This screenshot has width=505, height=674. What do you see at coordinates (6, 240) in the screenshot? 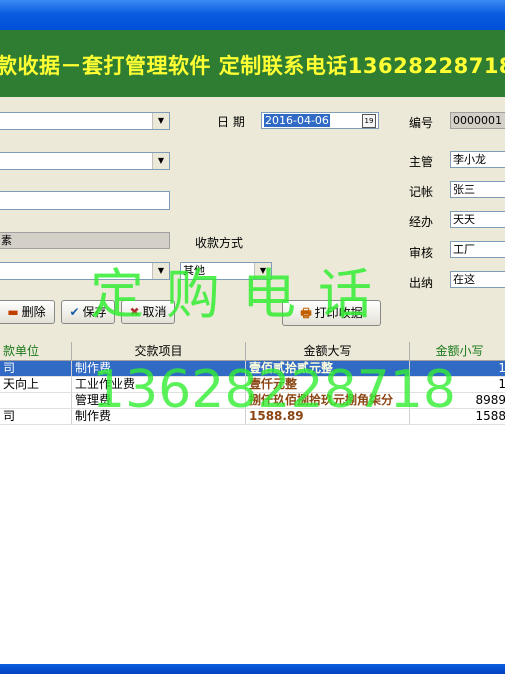
I see `partial-label: 素` at bounding box center [6, 240].